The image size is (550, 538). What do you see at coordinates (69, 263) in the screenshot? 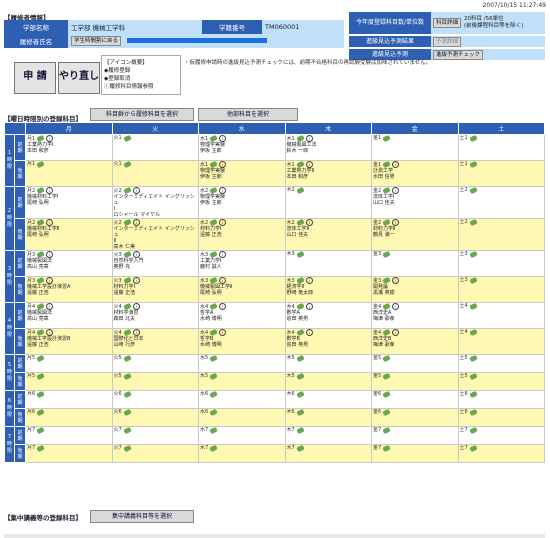
I see `timetable-cell: 月3 i 機械製図法 高山 亮章` at bounding box center [69, 263].